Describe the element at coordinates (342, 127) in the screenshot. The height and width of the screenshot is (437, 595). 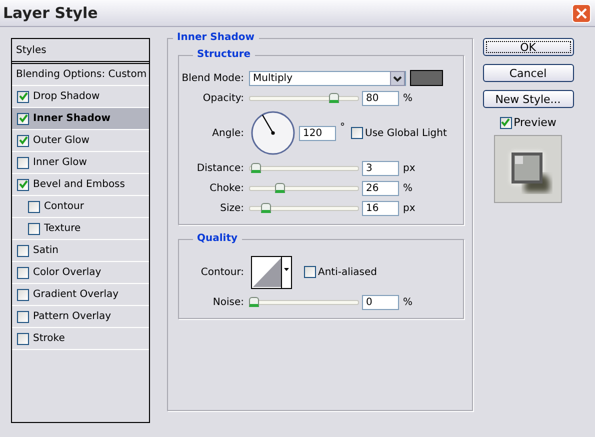
I see `unit-label: °` at that location.